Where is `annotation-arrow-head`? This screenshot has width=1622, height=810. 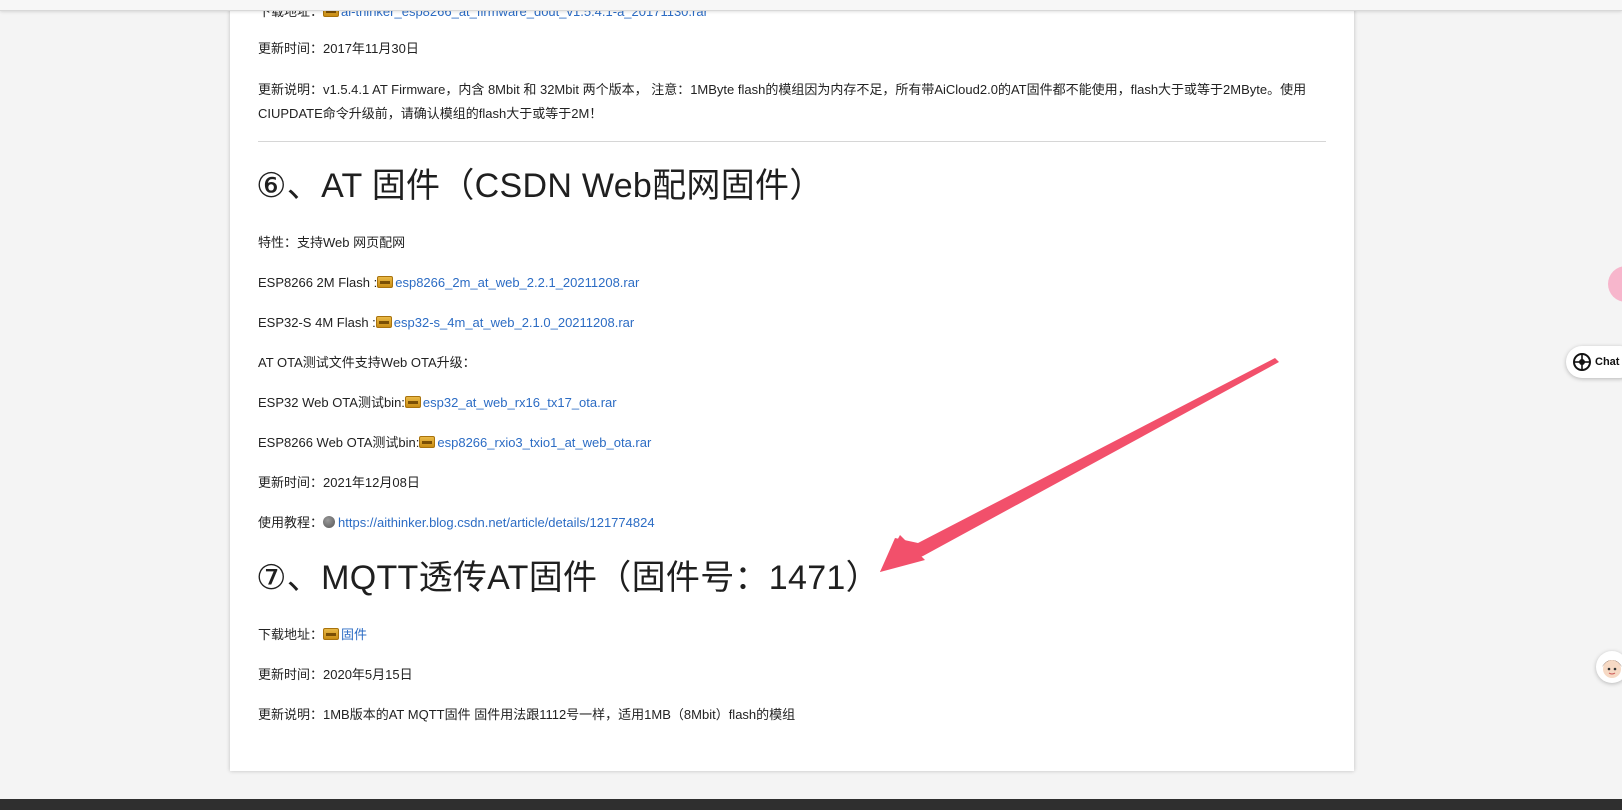 annotation-arrow-head is located at coordinates (902, 553).